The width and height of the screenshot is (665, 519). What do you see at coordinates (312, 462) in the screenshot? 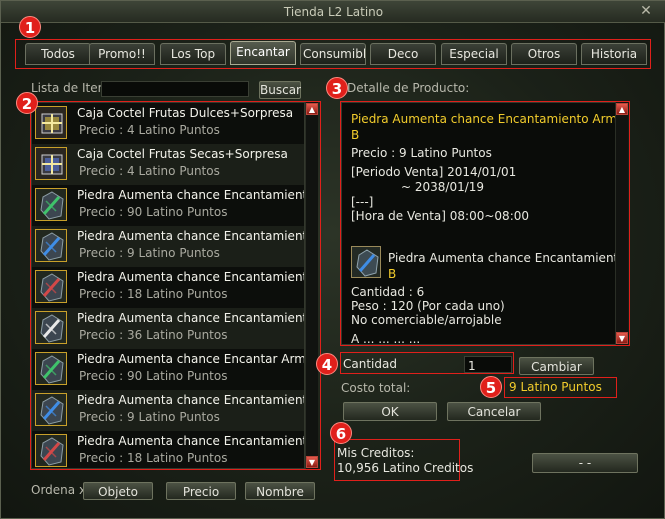
I see `scroll-down-icon: ▼` at bounding box center [312, 462].